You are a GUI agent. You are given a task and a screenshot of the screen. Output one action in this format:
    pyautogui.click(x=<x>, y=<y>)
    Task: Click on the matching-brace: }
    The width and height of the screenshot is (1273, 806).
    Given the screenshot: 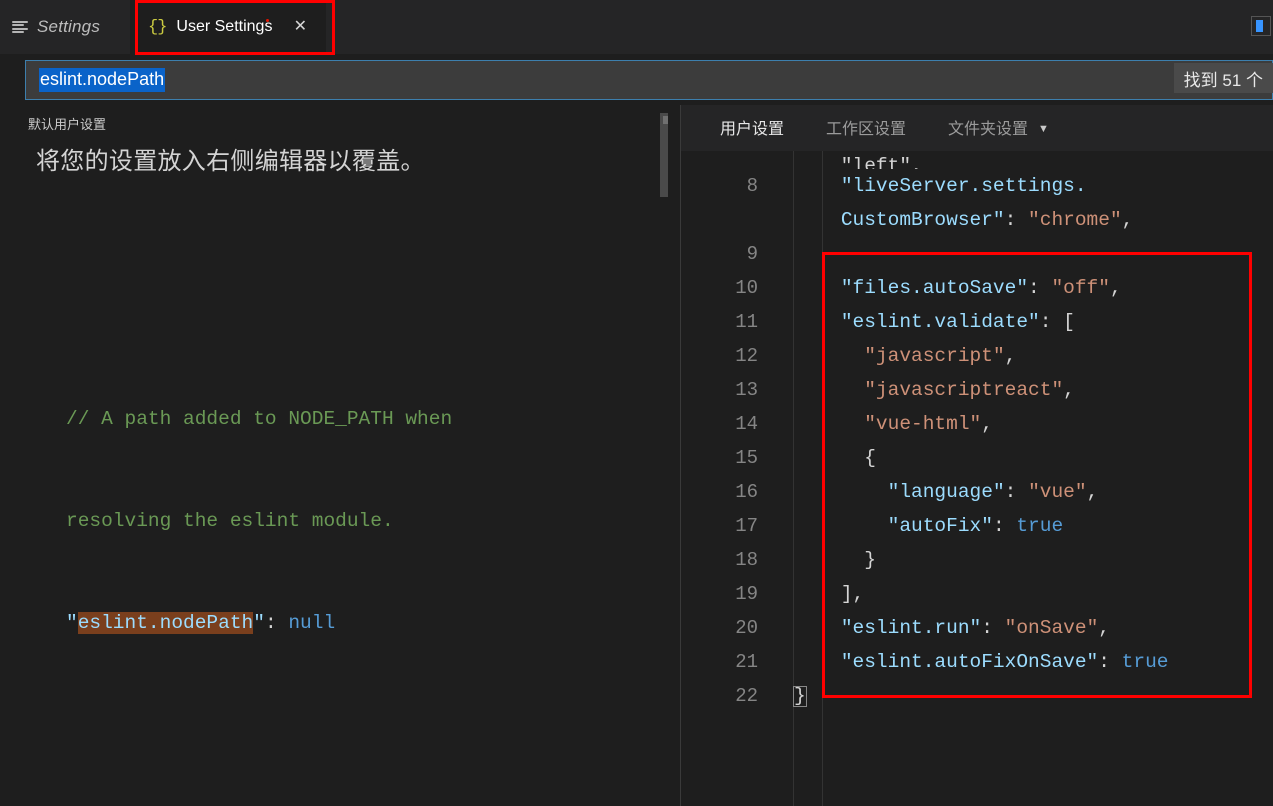 What is the action you would take?
    pyautogui.click(x=800, y=696)
    